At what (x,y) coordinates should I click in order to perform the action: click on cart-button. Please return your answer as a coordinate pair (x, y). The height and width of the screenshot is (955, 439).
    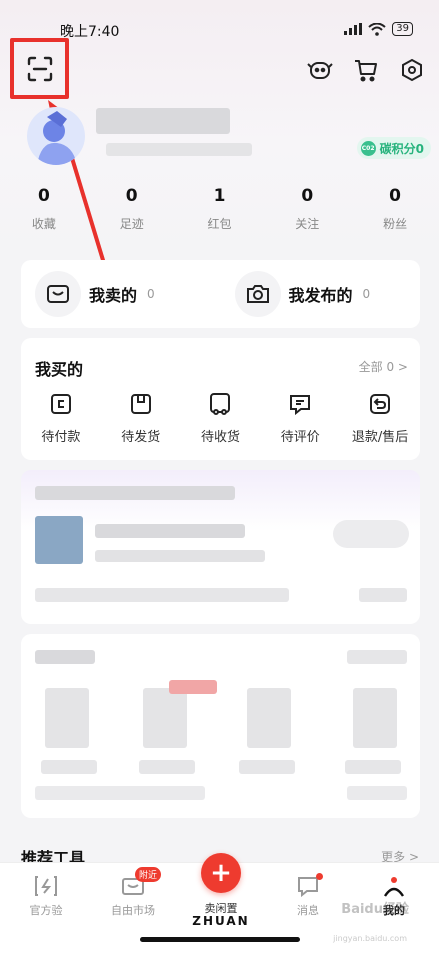
    Looking at the image, I should click on (366, 70).